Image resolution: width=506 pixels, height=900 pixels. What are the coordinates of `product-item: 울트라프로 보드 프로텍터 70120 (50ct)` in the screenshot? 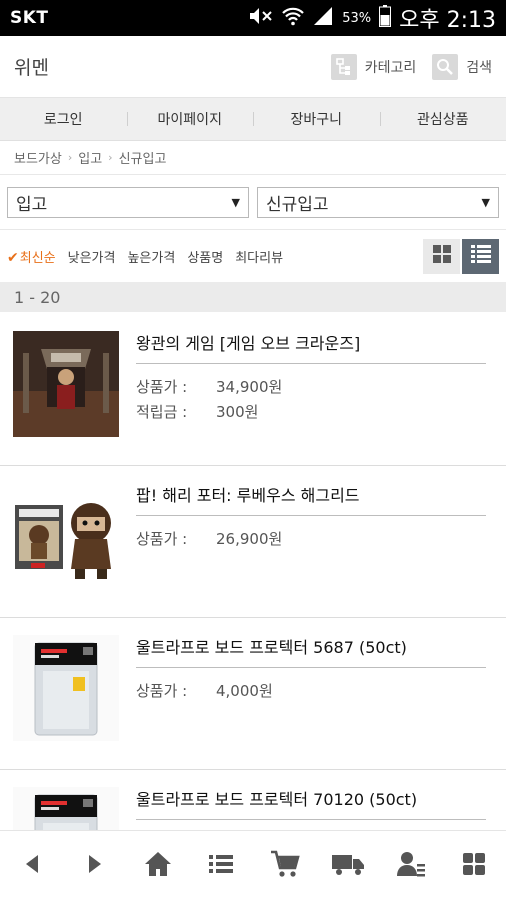 It's located at (253, 800).